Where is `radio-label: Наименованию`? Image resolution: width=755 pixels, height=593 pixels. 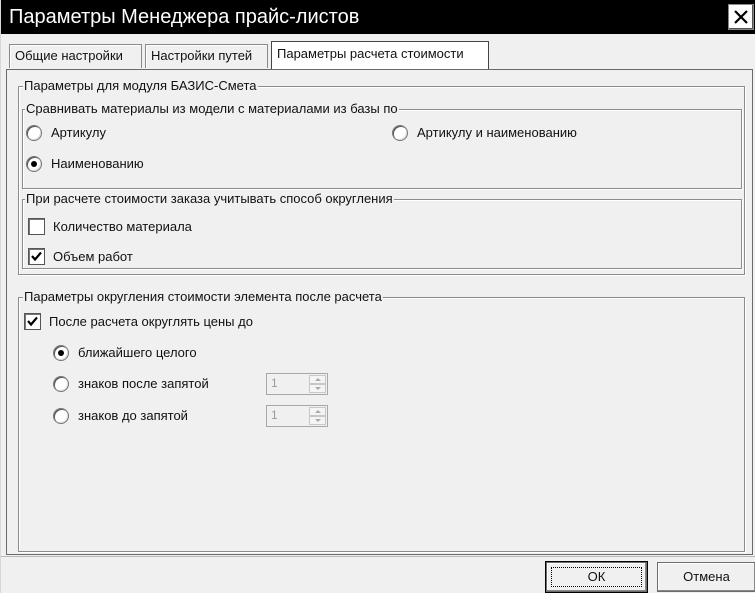 radio-label: Наименованию is located at coordinates (97, 163).